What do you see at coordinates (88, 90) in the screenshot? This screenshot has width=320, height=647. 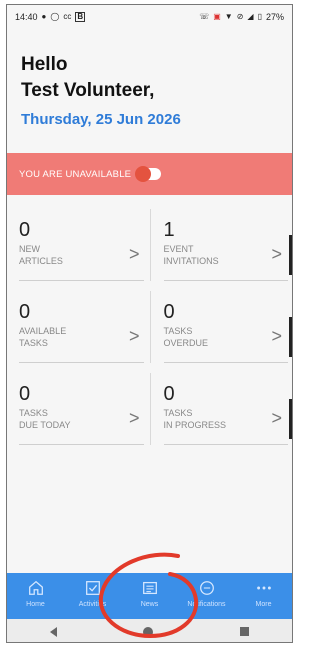 I see `user-name: Test Volunteer,` at bounding box center [88, 90].